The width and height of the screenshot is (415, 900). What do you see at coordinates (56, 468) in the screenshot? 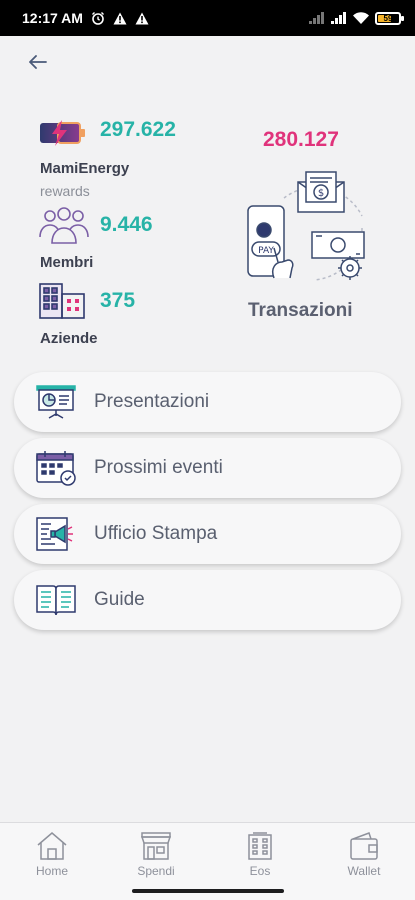
I see `calendar-check-icon` at bounding box center [56, 468].